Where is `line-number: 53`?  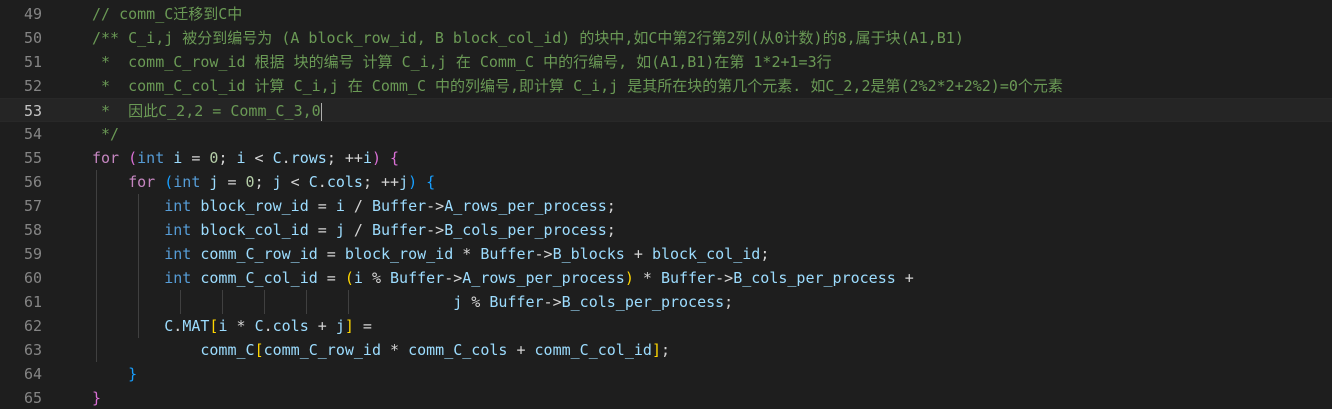
line-number: 53 is located at coordinates (32, 111).